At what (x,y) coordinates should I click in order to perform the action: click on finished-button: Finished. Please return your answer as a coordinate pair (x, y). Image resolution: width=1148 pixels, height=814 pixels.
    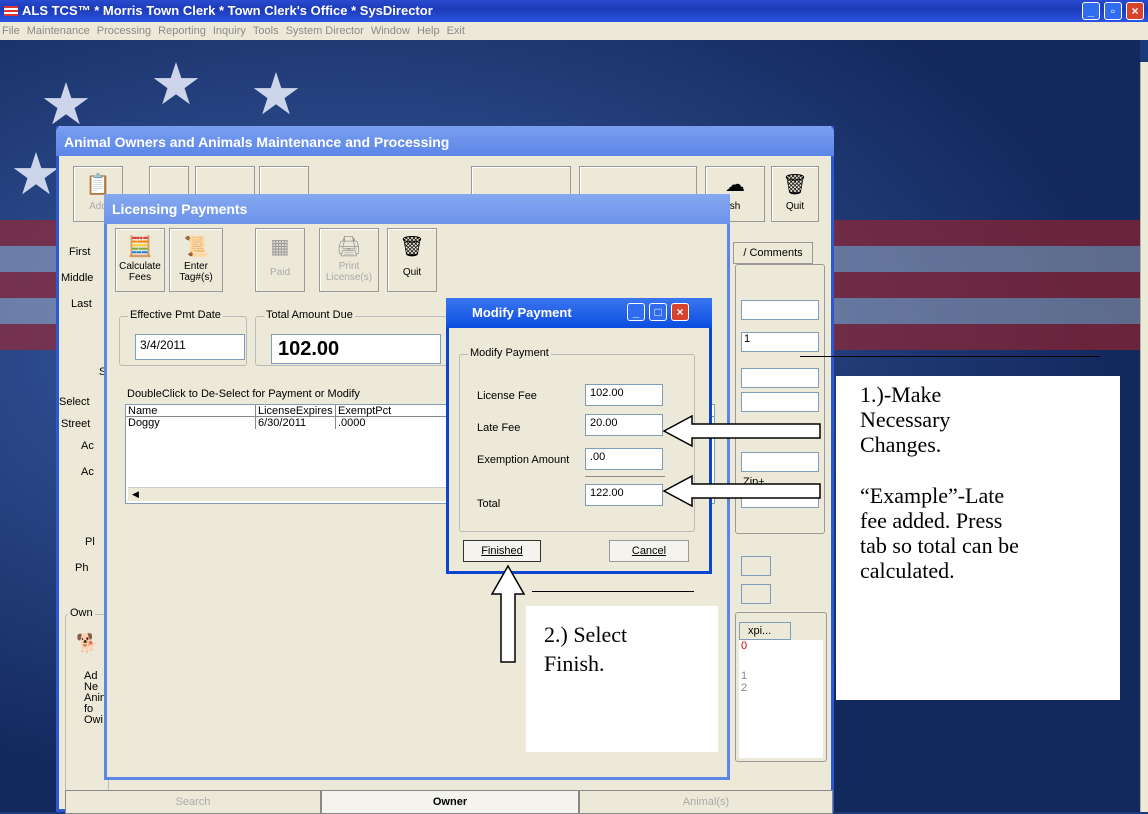
    Looking at the image, I should click on (502, 551).